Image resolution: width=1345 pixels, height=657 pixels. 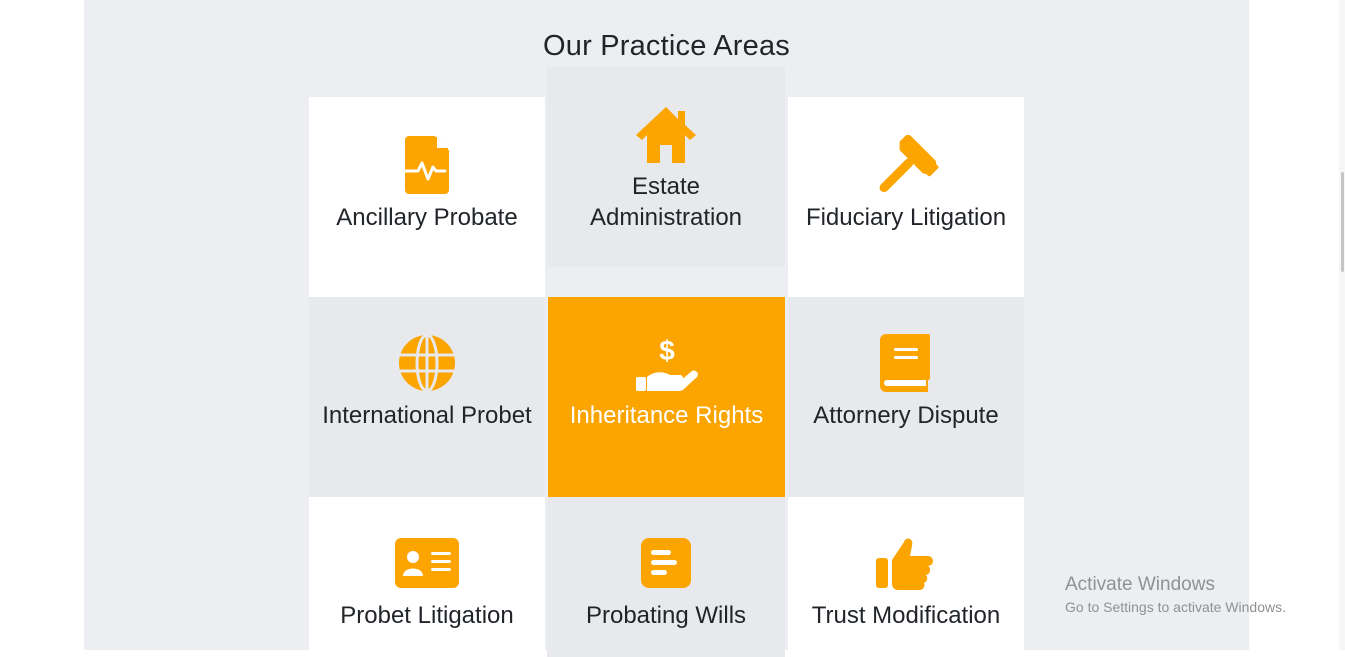 I want to click on list-document-icon, so click(x=666, y=563).